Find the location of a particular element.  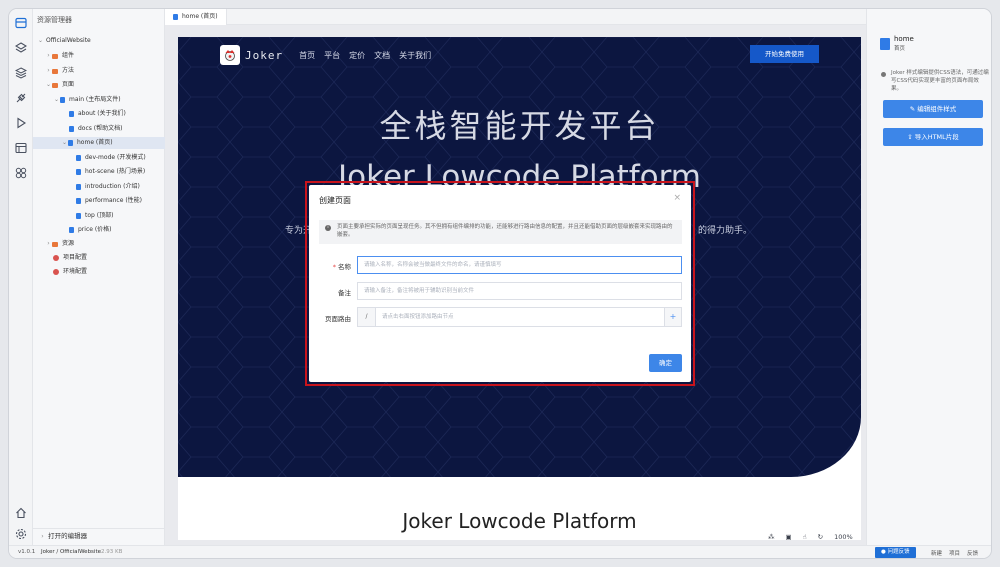

nav-platform: 平台 is located at coordinates (332, 55).